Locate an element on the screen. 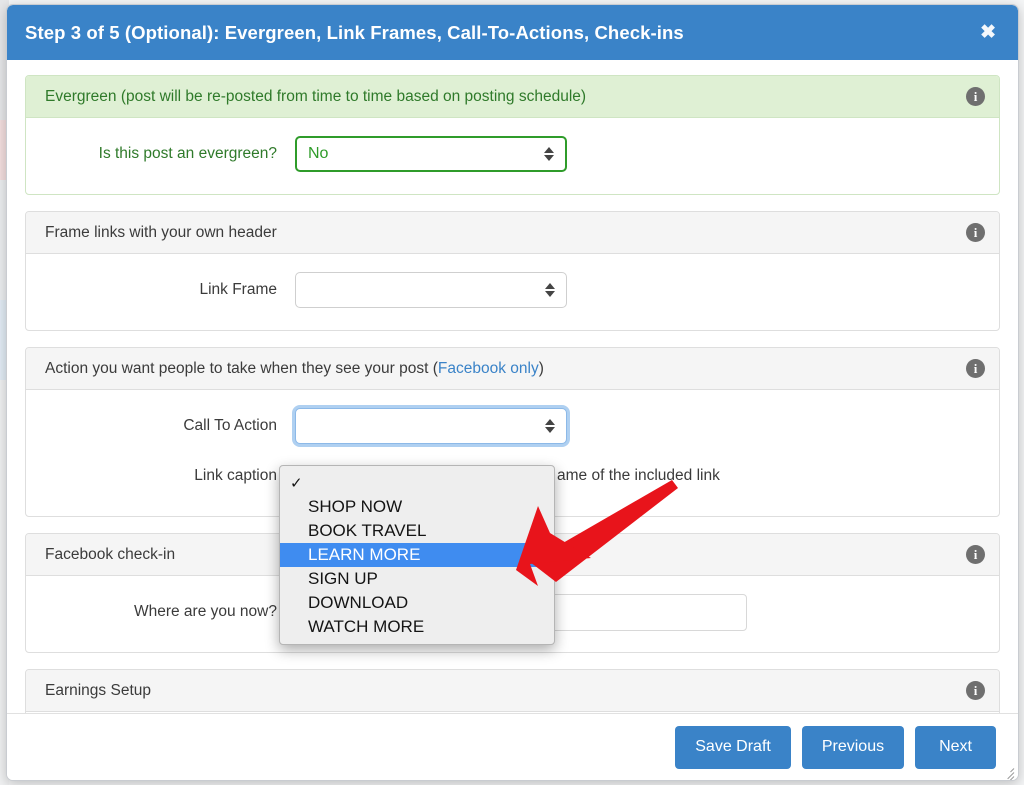 This screenshot has height=785, width=1024. dropdown-option-label: SIGN UP is located at coordinates (343, 578).